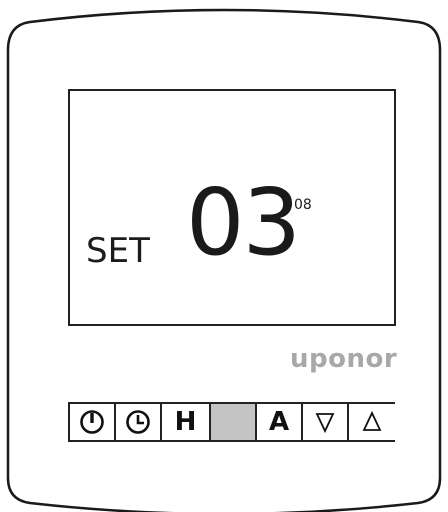  I want to click on a-button: A, so click(280, 422).